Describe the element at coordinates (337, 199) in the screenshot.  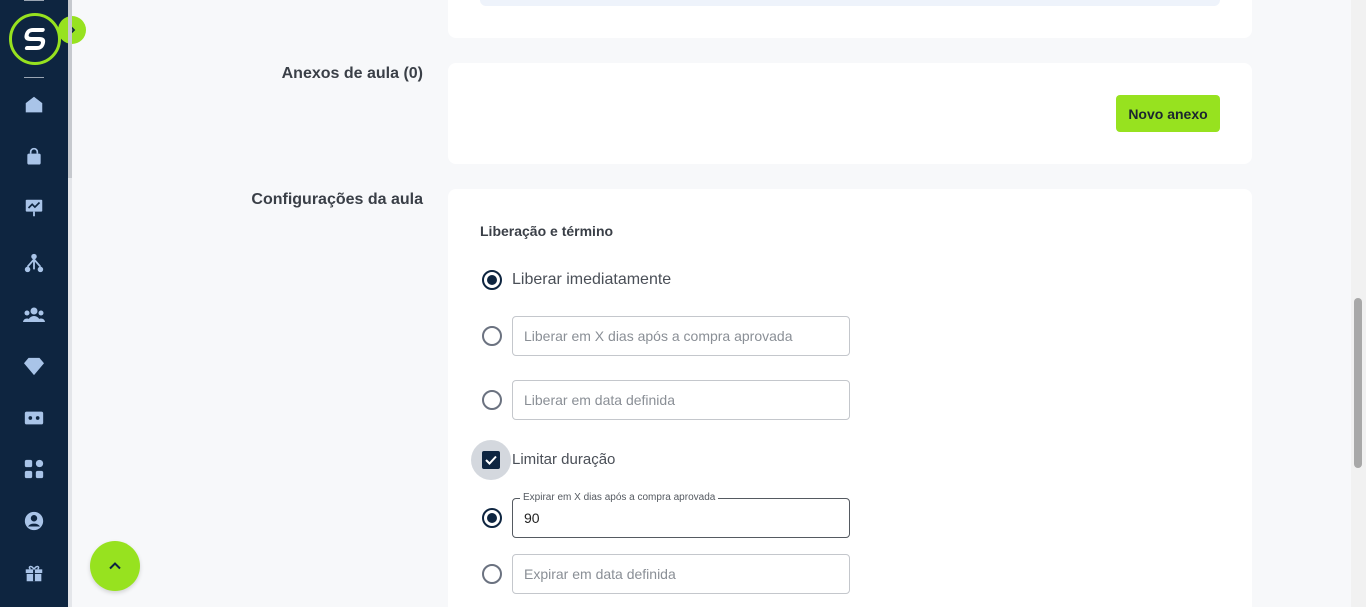
I see `config-title: Configurações da aula` at that location.